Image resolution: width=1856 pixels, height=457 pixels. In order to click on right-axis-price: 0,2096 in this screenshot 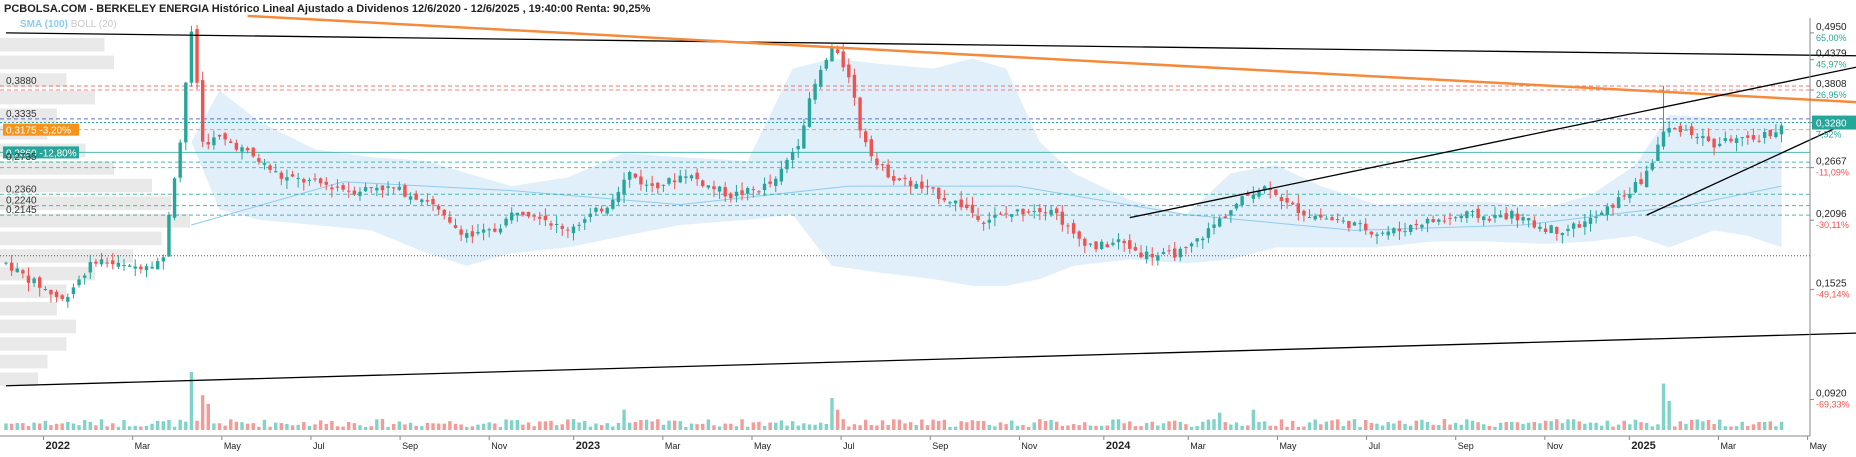, I will do `click(1831, 214)`.